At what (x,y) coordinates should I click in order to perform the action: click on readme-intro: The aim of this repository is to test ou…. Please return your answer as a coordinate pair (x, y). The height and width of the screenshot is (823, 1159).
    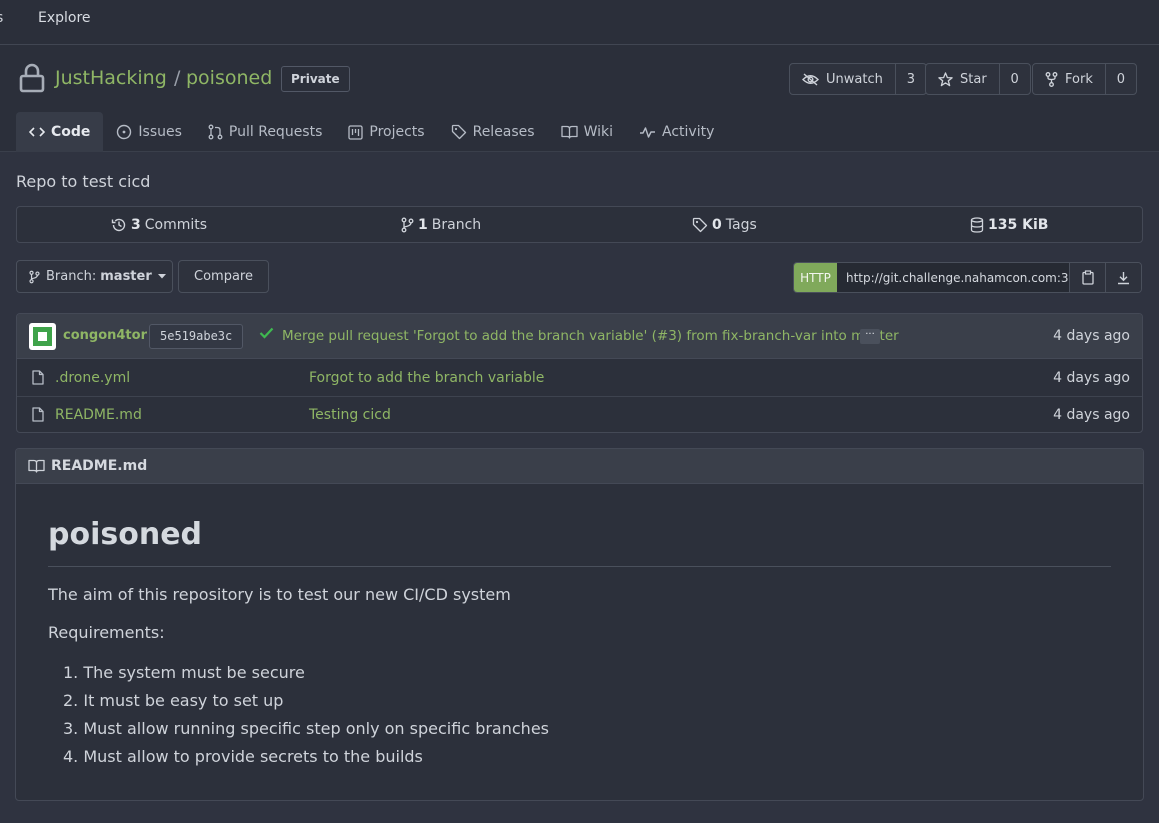
    Looking at the image, I should click on (279, 594).